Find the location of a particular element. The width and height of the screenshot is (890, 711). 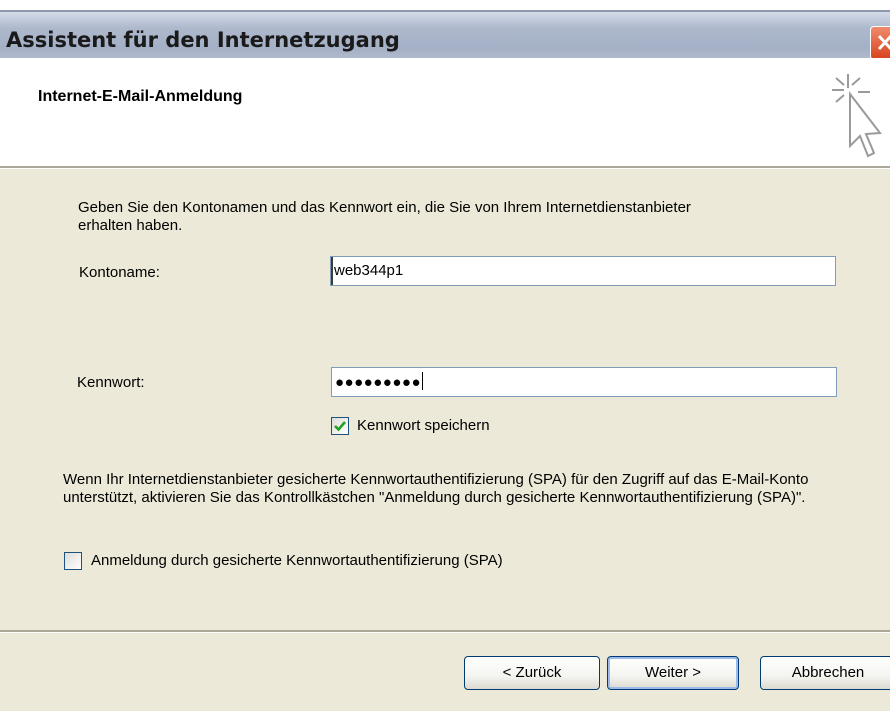

close-icon is located at coordinates (883, 42).